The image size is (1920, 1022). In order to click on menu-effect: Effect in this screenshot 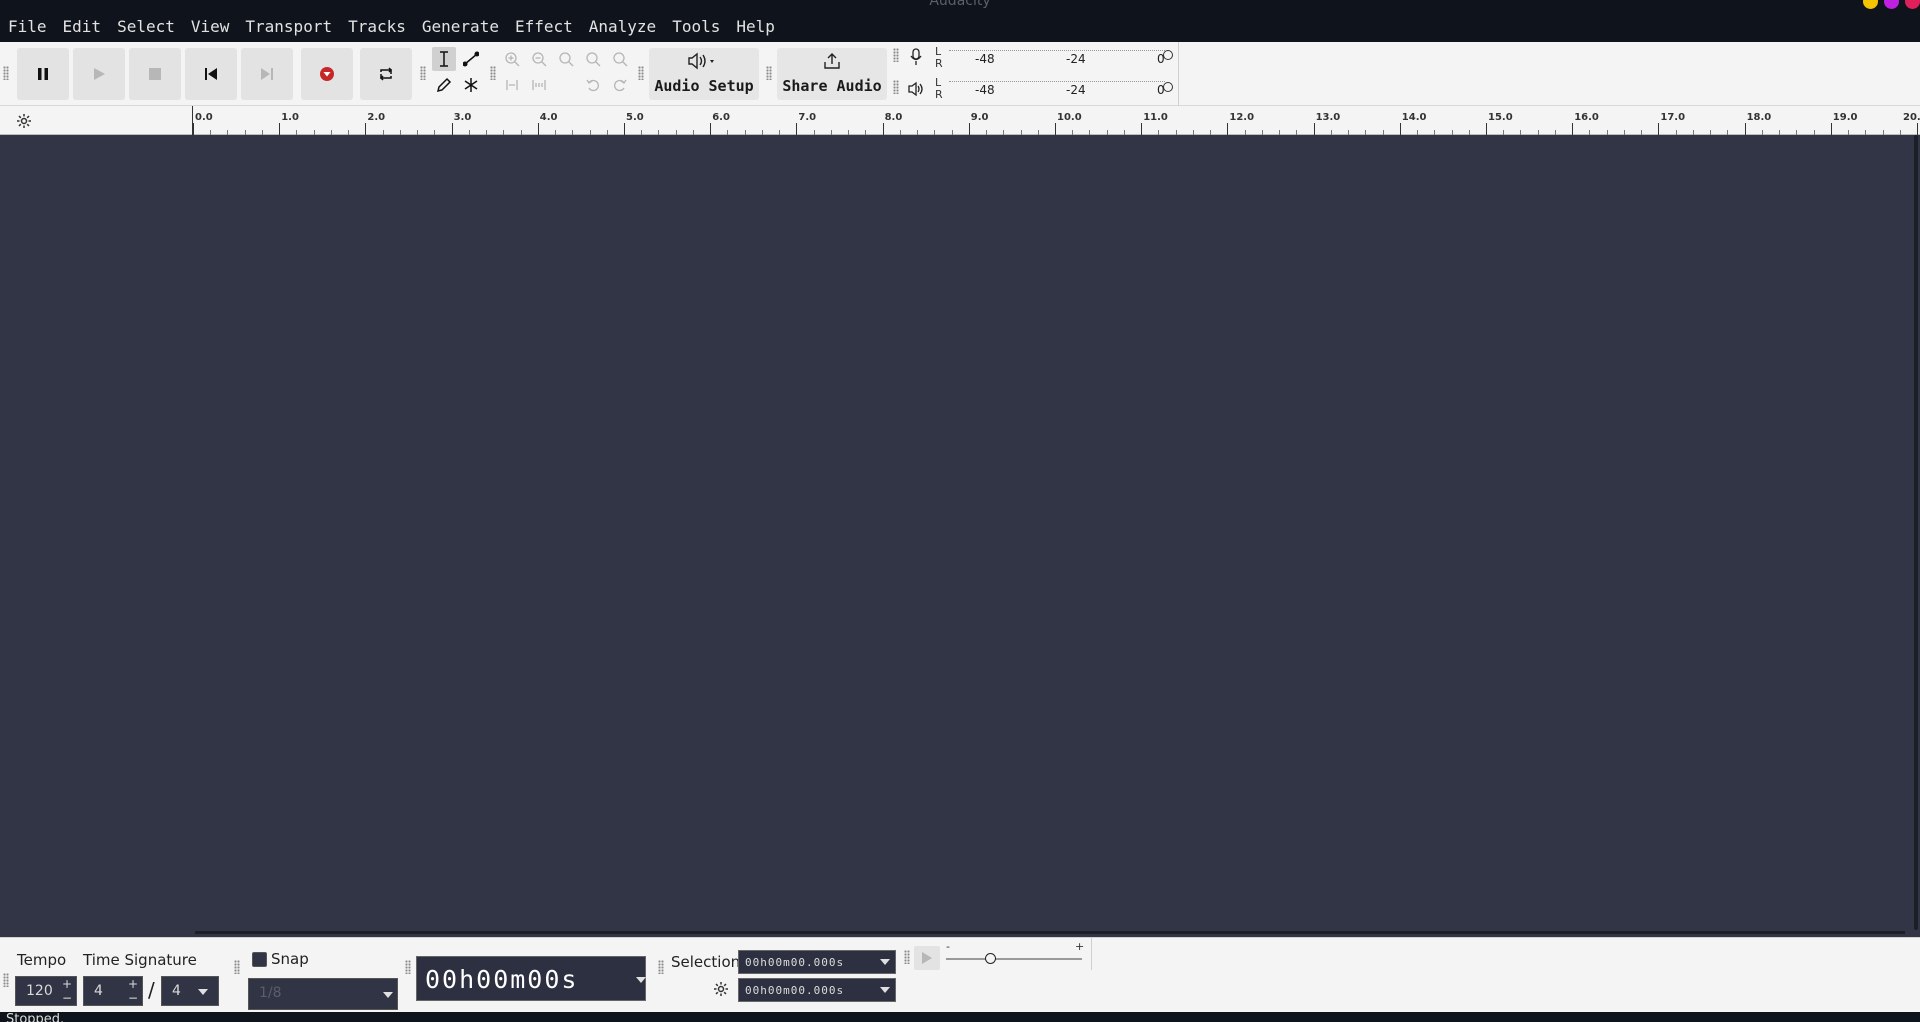, I will do `click(544, 27)`.